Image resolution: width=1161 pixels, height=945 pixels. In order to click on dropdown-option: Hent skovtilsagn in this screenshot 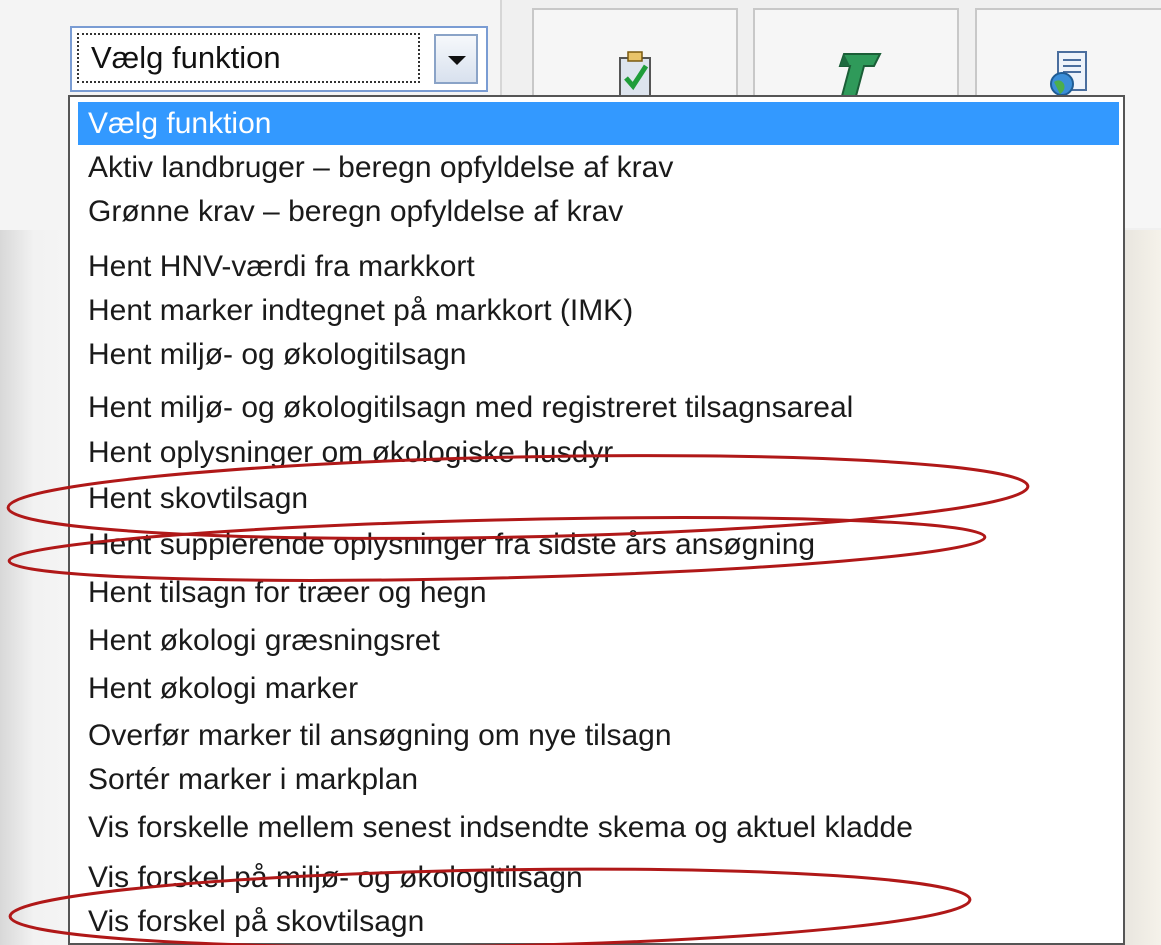, I will do `click(598, 498)`.